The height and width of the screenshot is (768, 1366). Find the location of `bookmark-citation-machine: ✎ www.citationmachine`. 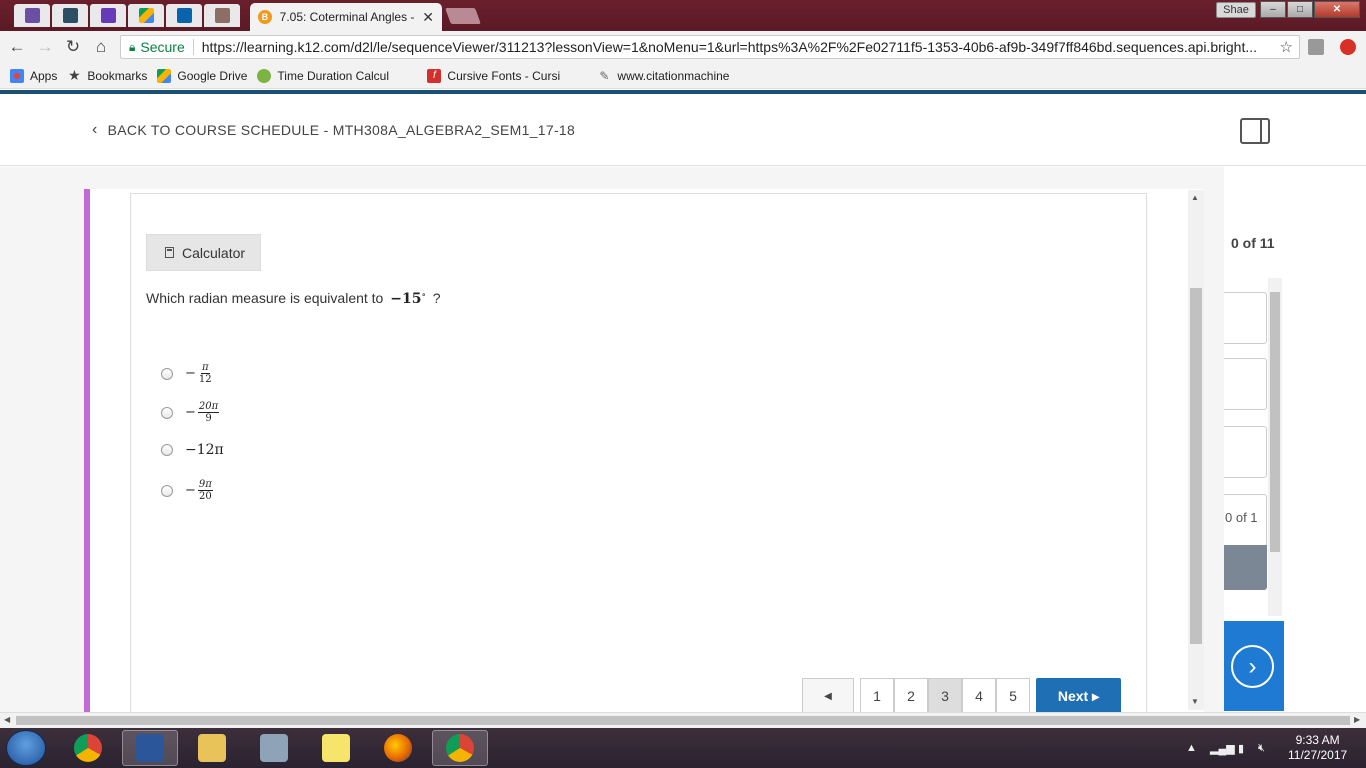

bookmark-citation-machine: ✎ www.citationmachine is located at coordinates (677, 76).